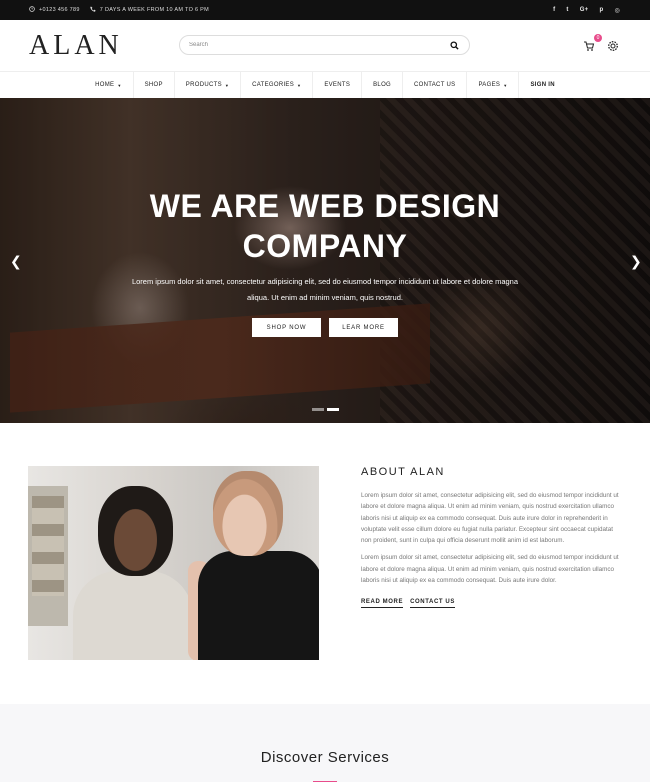 This screenshot has width=650, height=782. What do you see at coordinates (554, 10) in the screenshot?
I see `facebook-icon: f` at bounding box center [554, 10].